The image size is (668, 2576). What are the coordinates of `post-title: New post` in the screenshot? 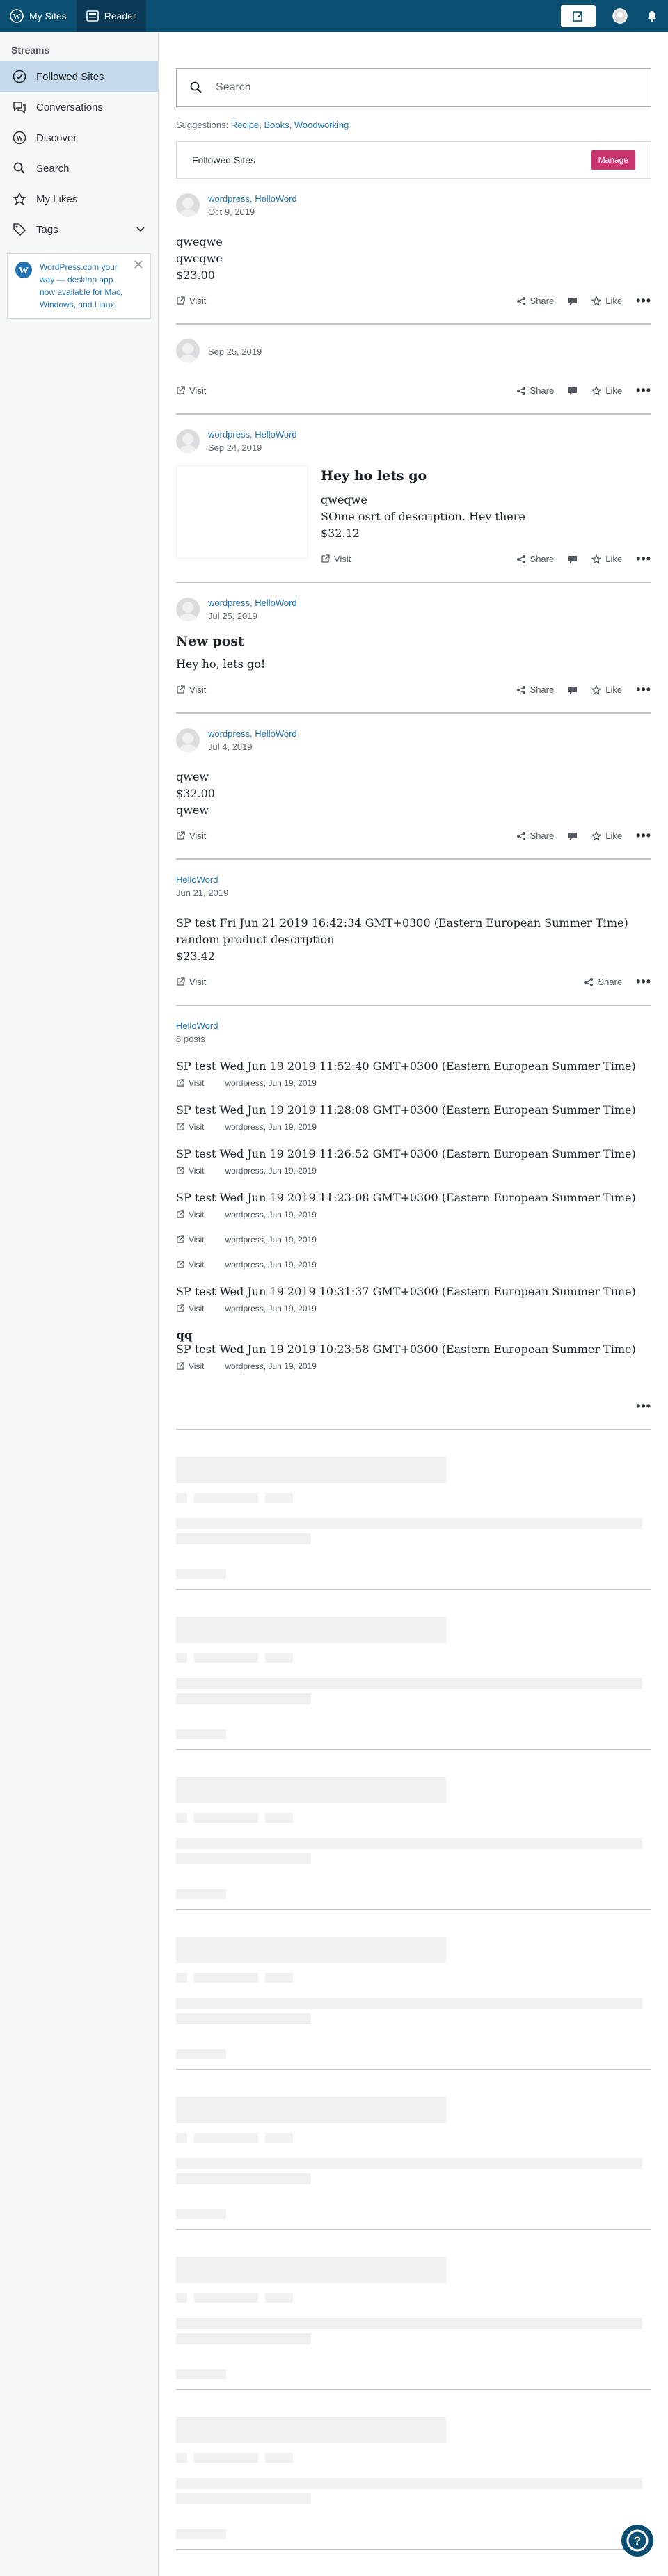 It's located at (413, 641).